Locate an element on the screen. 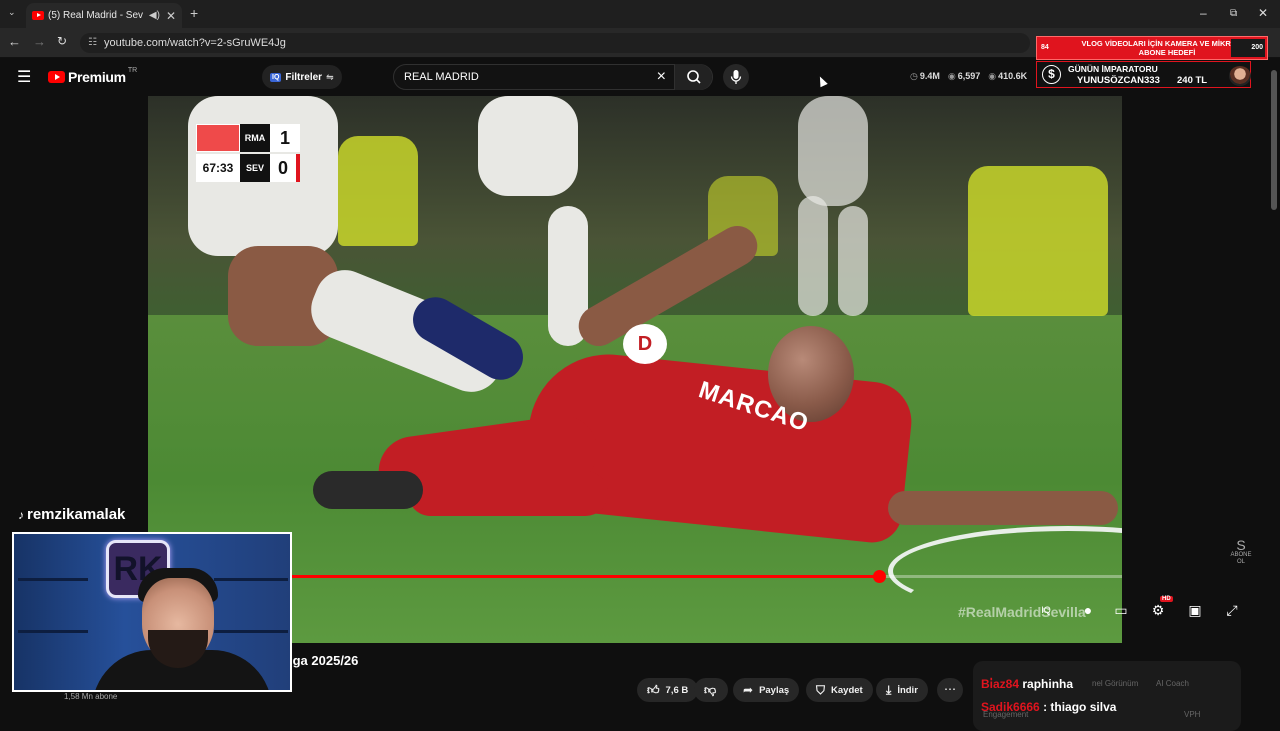  speaker-icon: ◀) is located at coordinates (154, 15).